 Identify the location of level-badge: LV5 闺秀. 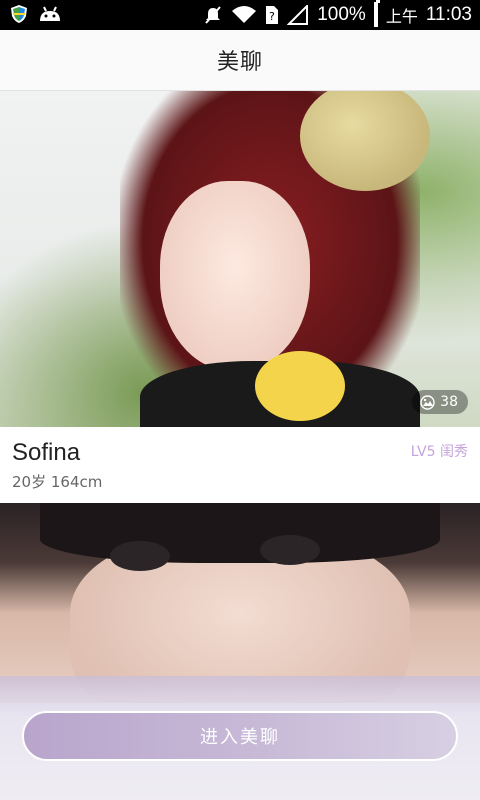
(439, 451).